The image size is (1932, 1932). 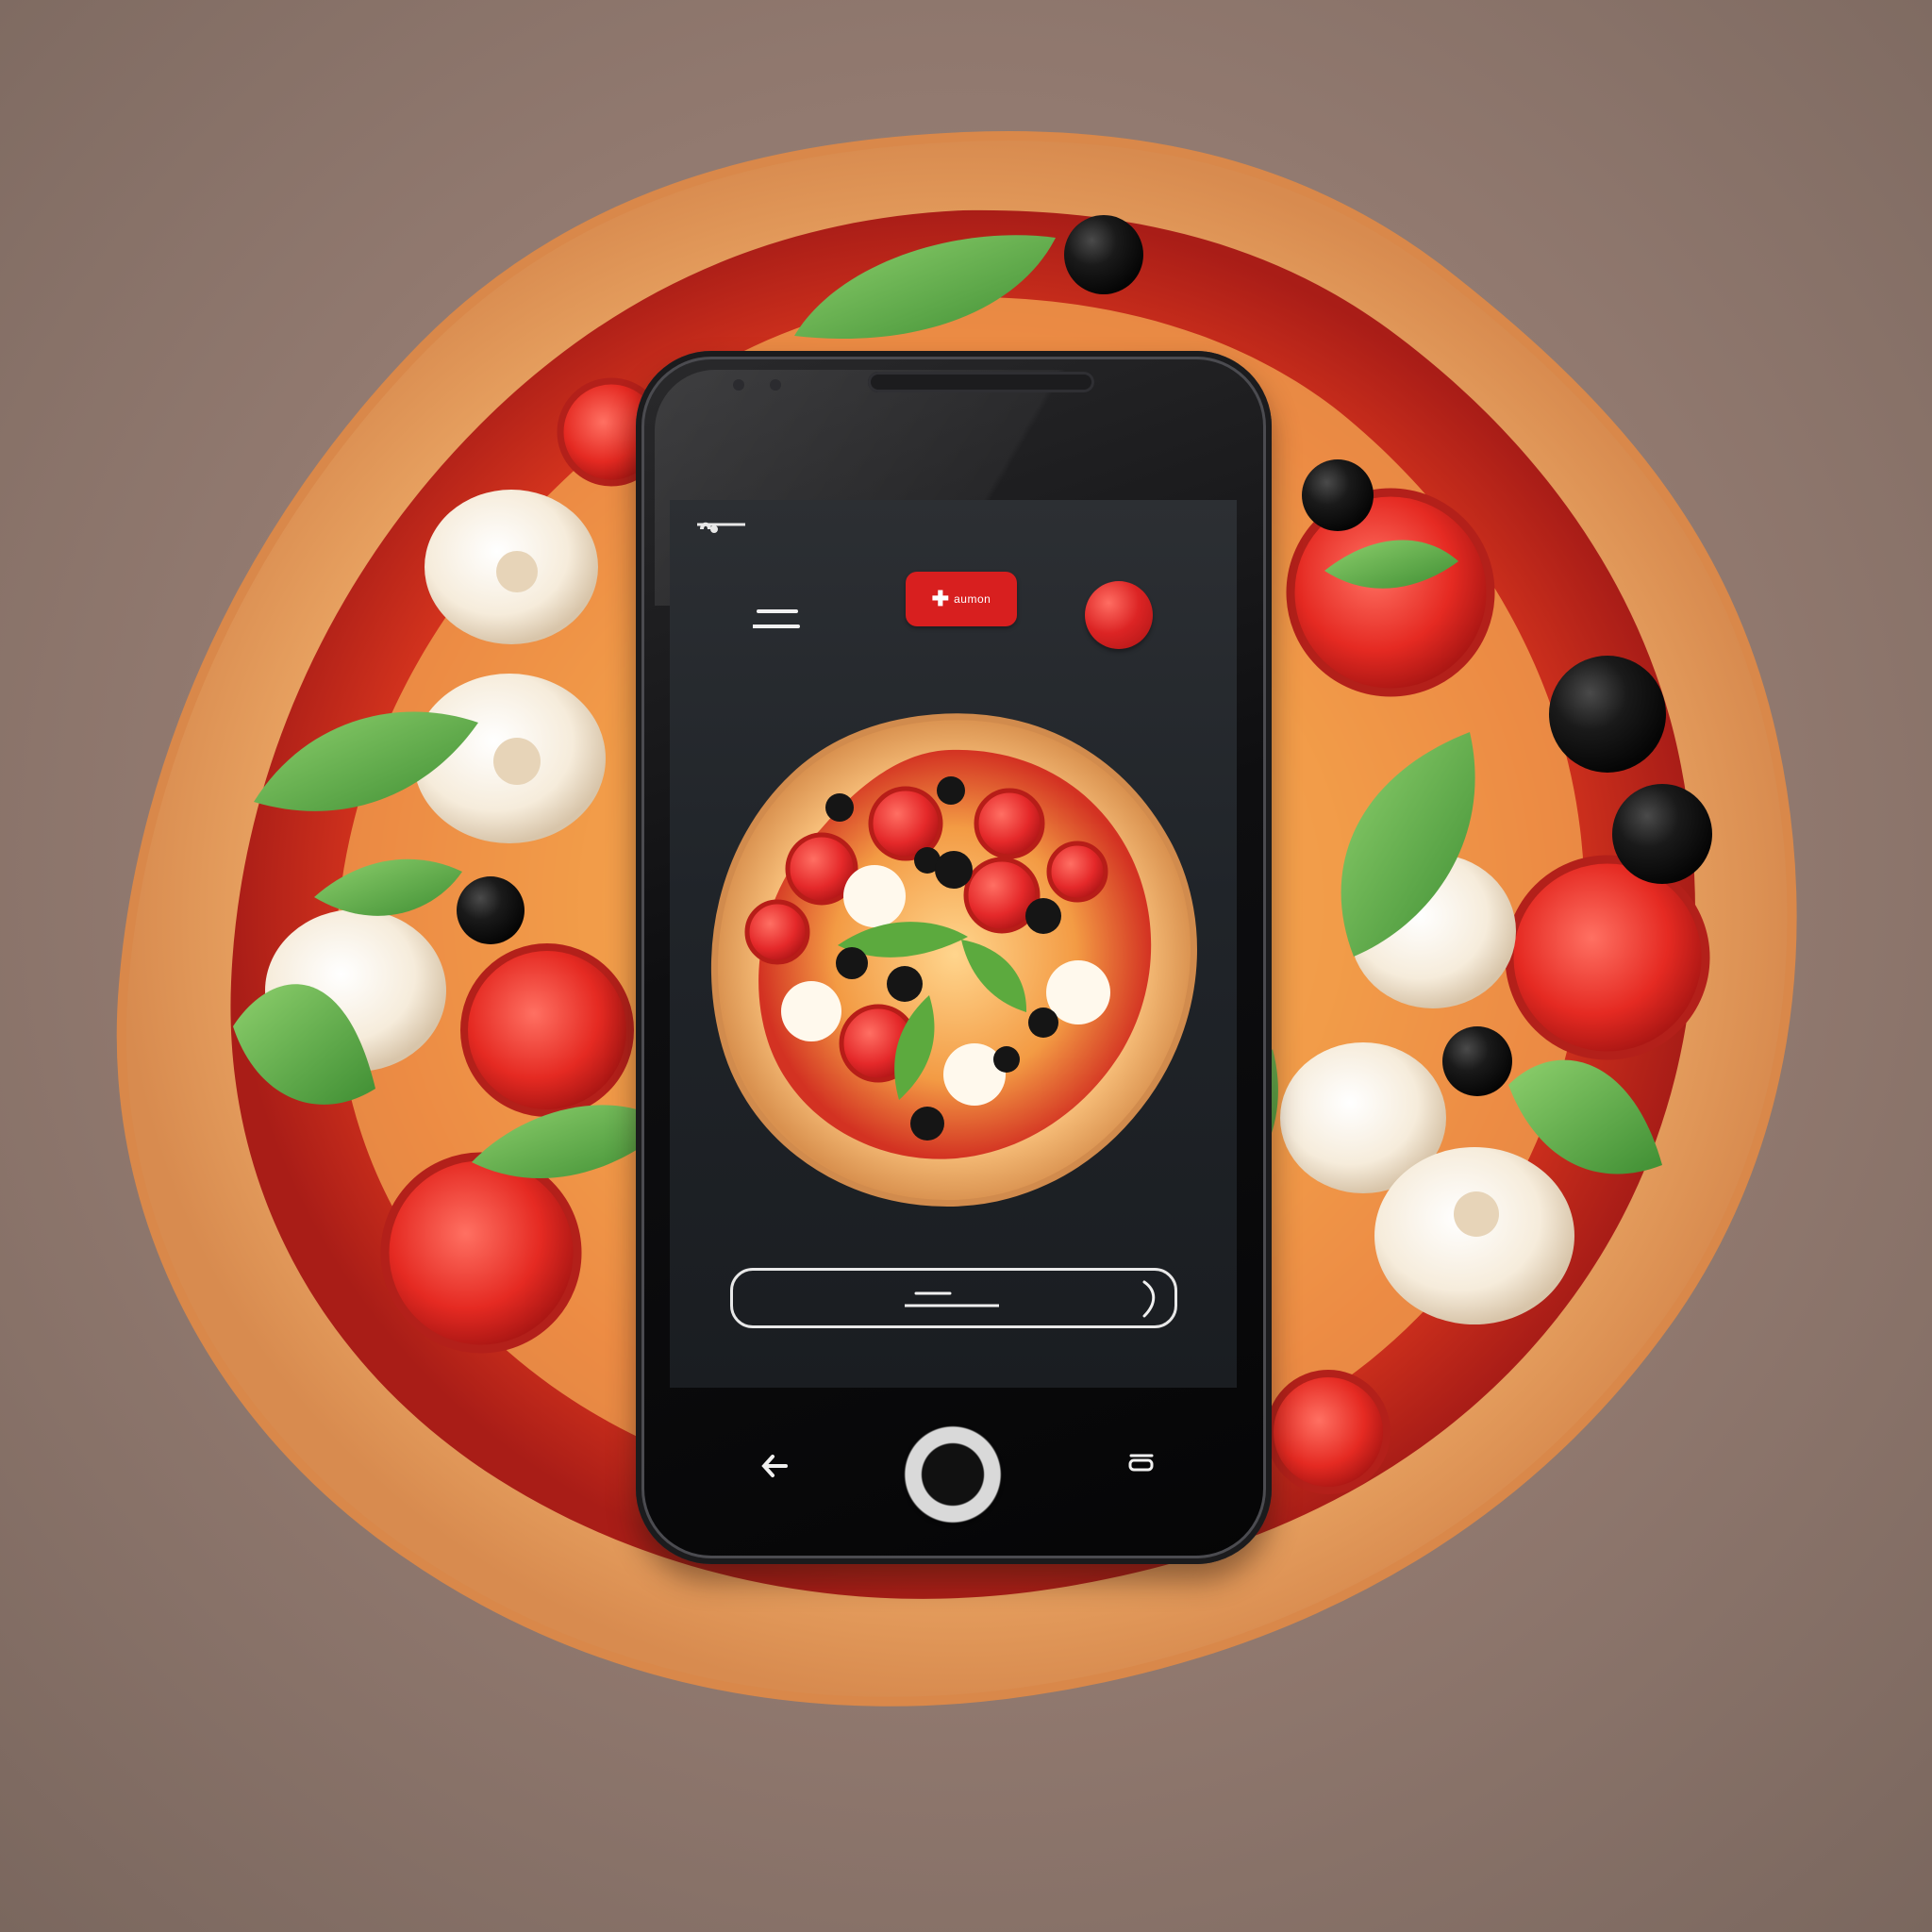 What do you see at coordinates (981, 382) in the screenshot?
I see `speaker-grille` at bounding box center [981, 382].